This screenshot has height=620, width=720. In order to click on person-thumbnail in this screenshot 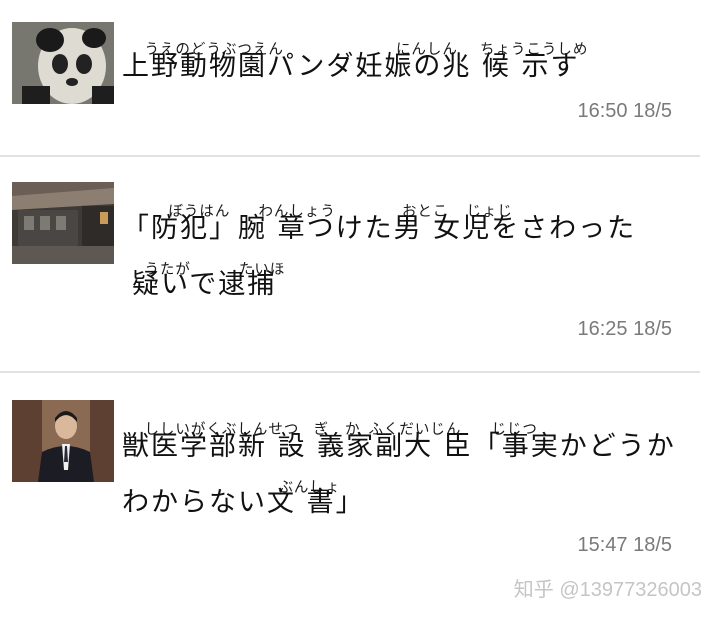, I will do `click(63, 441)`.